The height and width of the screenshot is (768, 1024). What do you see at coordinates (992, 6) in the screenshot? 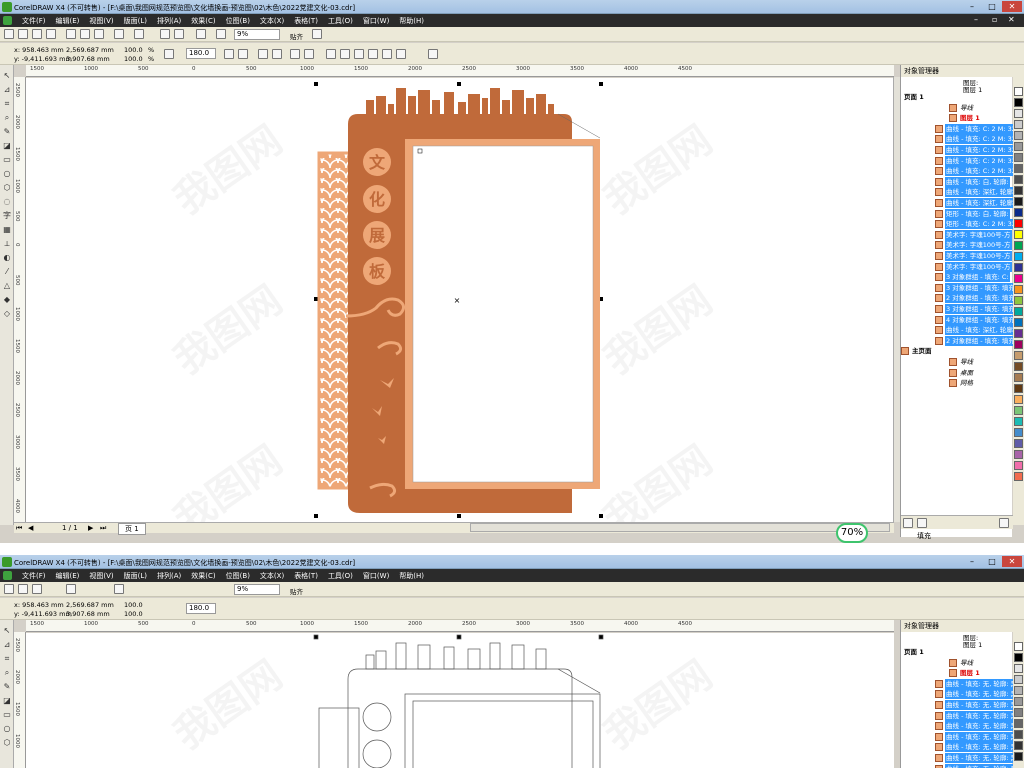
I see `maximize-button: □` at bounding box center [992, 6].